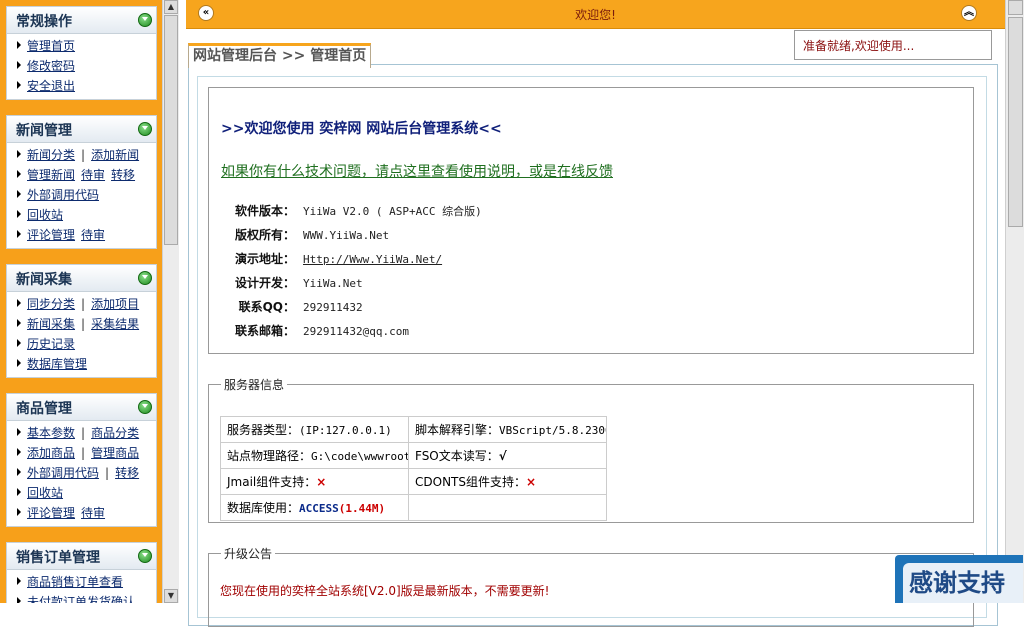 The width and height of the screenshot is (1024, 627). I want to click on info-row: 软件版本： YiiWa V2.0 ( ASP+ACC 综合版), so click(353, 210).